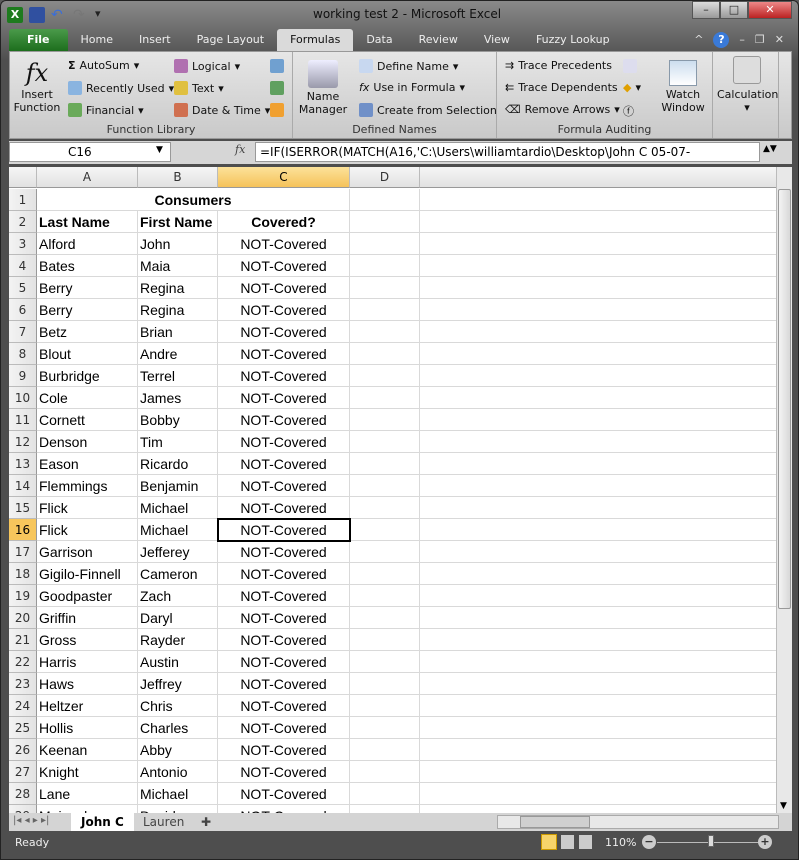  What do you see at coordinates (23, 684) in the screenshot?
I see `row-header: 23` at bounding box center [23, 684].